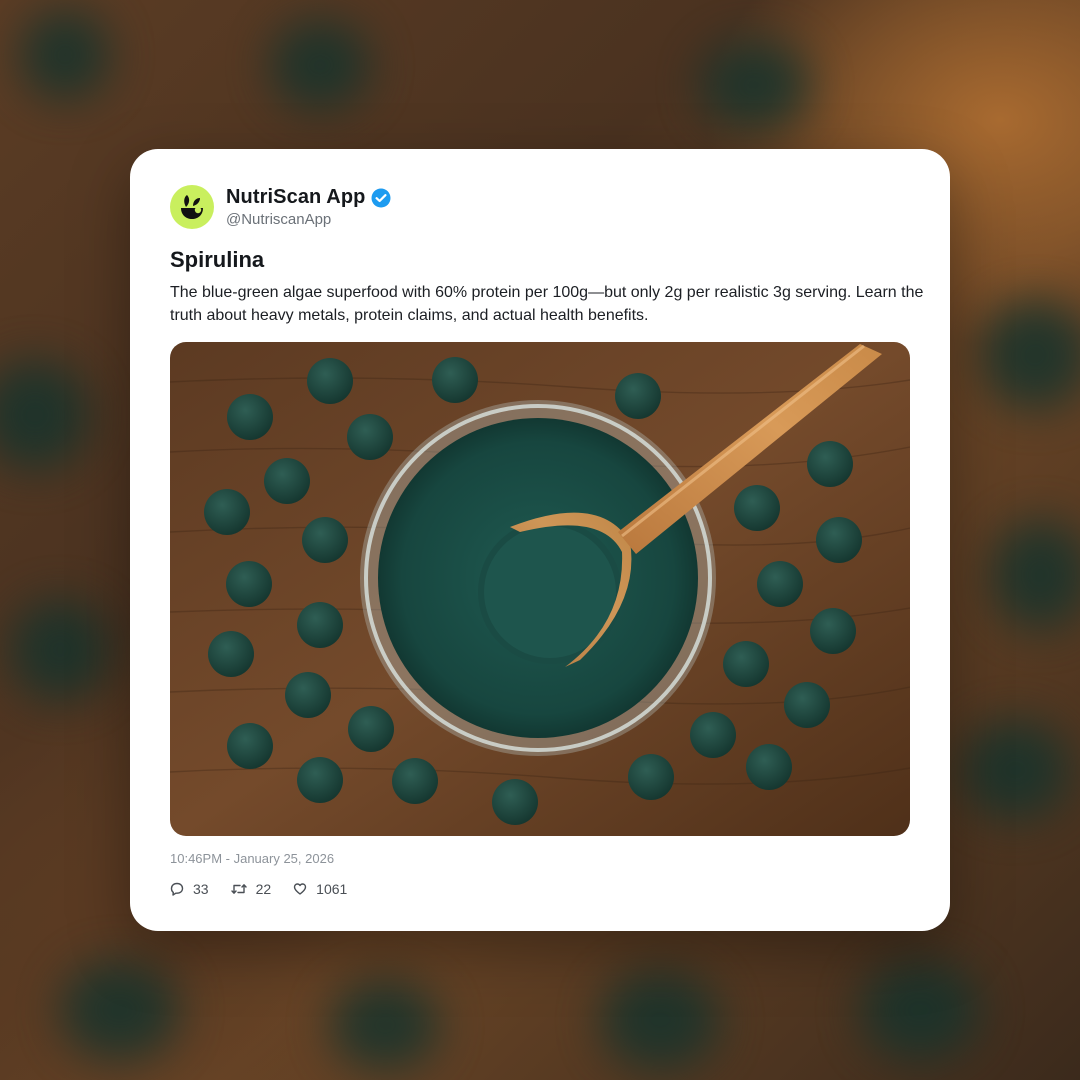  What do you see at coordinates (201, 889) in the screenshot?
I see `reply-count: 33` at bounding box center [201, 889].